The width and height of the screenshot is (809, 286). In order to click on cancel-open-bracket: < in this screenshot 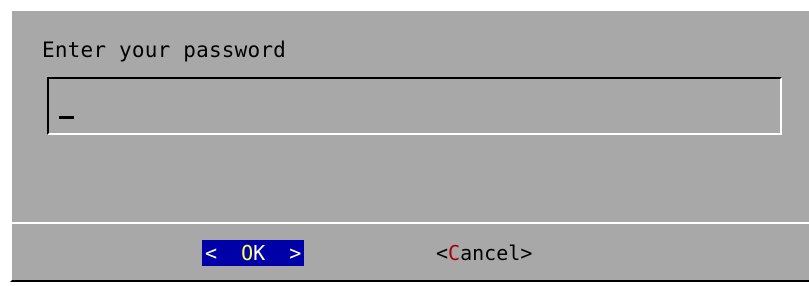, I will do `click(442, 253)`.